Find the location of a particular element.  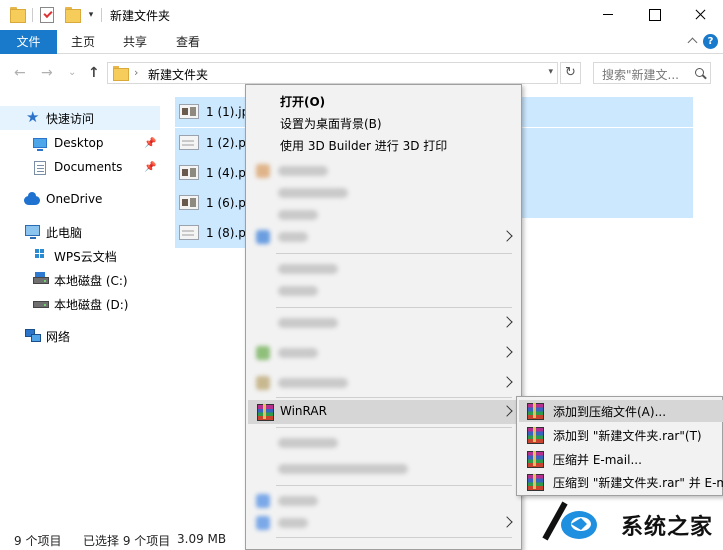

menu-item-open: 打开(O) is located at coordinates (383, 101).